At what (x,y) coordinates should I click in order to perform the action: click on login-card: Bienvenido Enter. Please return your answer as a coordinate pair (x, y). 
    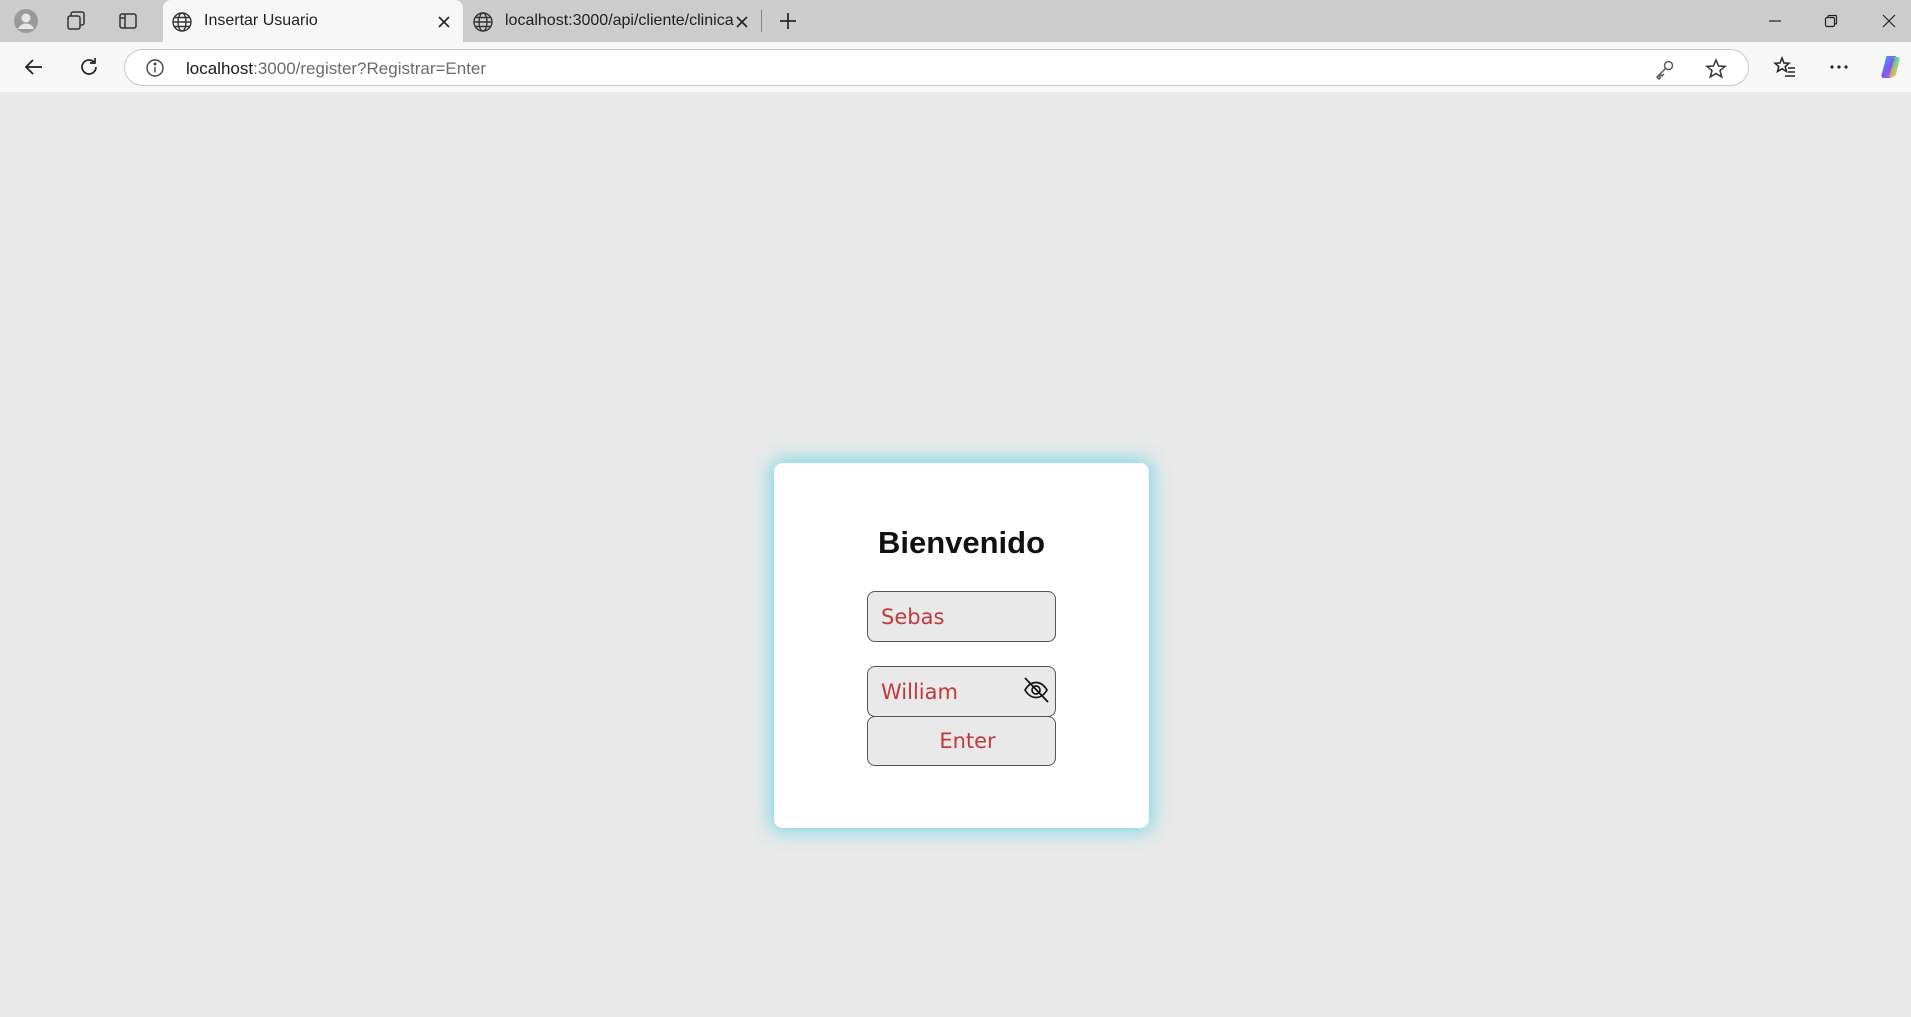
    Looking at the image, I should click on (961, 645).